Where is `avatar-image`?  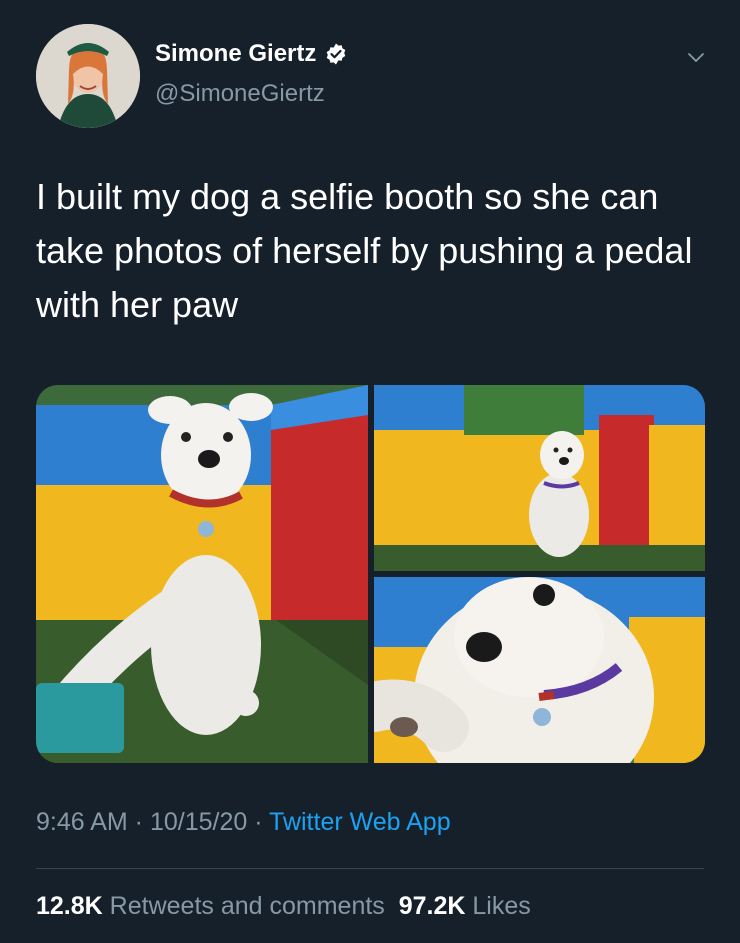 avatar-image is located at coordinates (88, 76).